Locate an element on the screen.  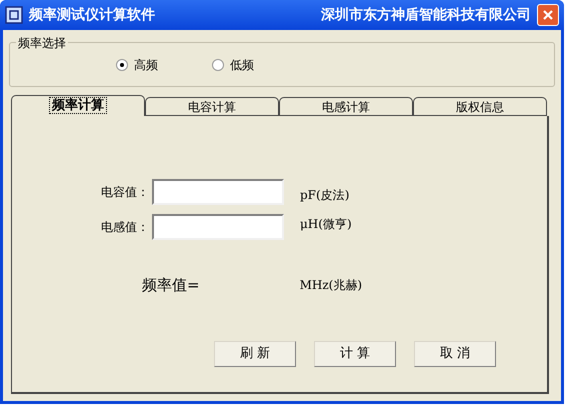
tab: 电容计算 is located at coordinates (212, 106).